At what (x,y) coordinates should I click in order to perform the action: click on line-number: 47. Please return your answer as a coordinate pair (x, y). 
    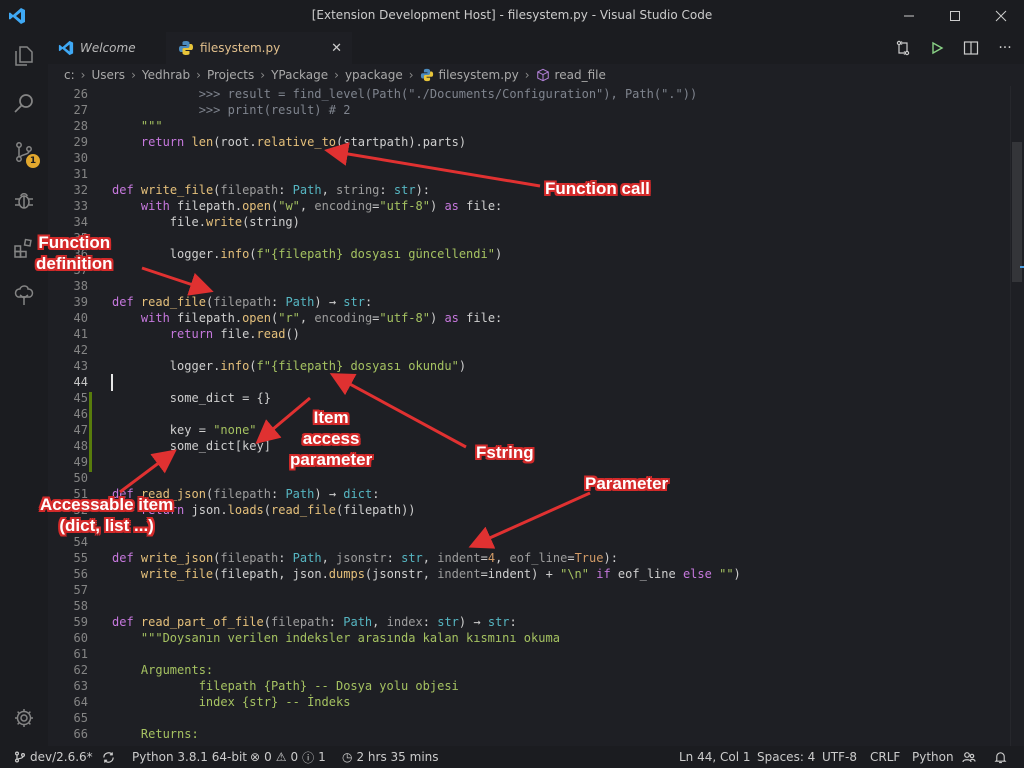
    Looking at the image, I should click on (80, 430).